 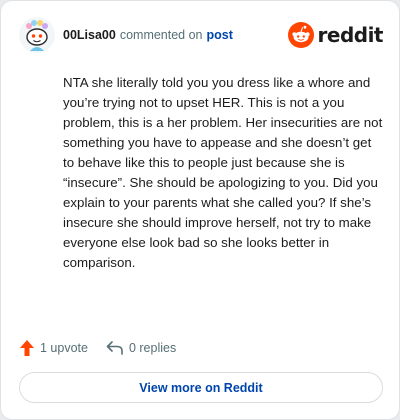 I want to click on user-avatar, so click(x=37, y=35).